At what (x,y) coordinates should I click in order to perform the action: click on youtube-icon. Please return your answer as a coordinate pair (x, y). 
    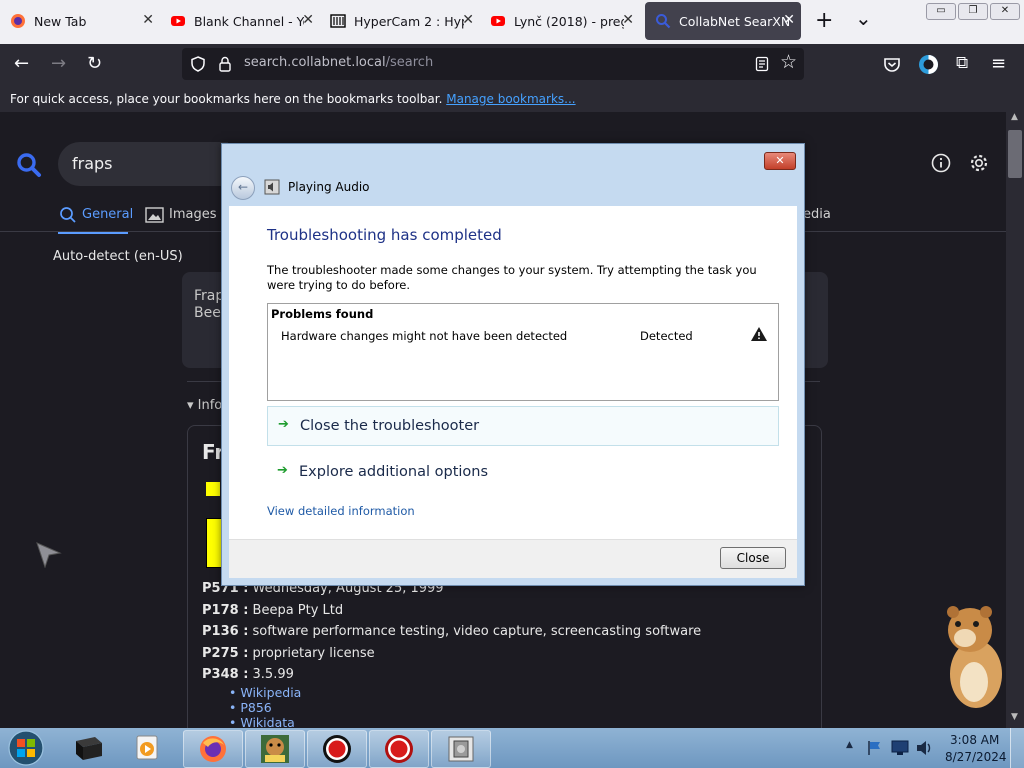
    Looking at the image, I should click on (498, 21).